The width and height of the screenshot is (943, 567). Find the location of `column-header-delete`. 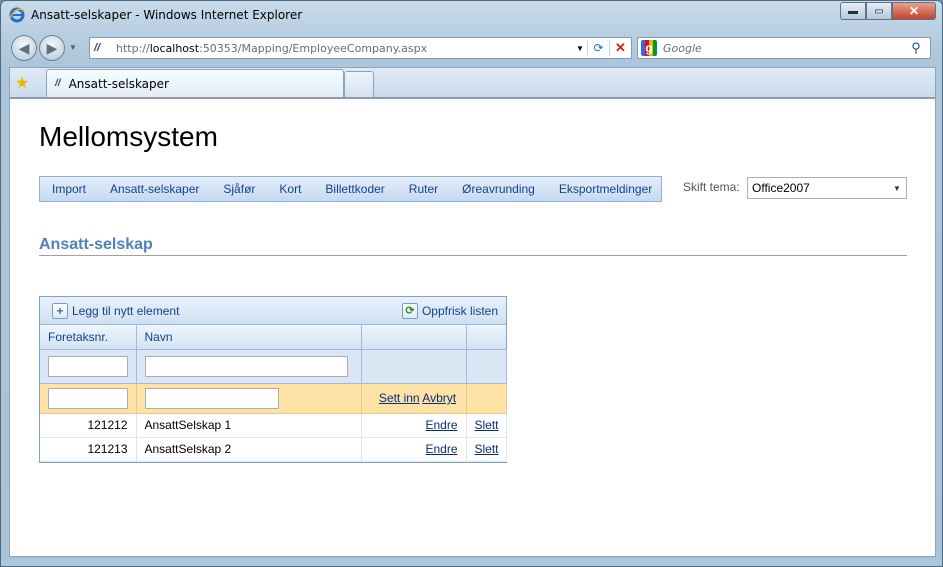

column-header-delete is located at coordinates (486, 337).